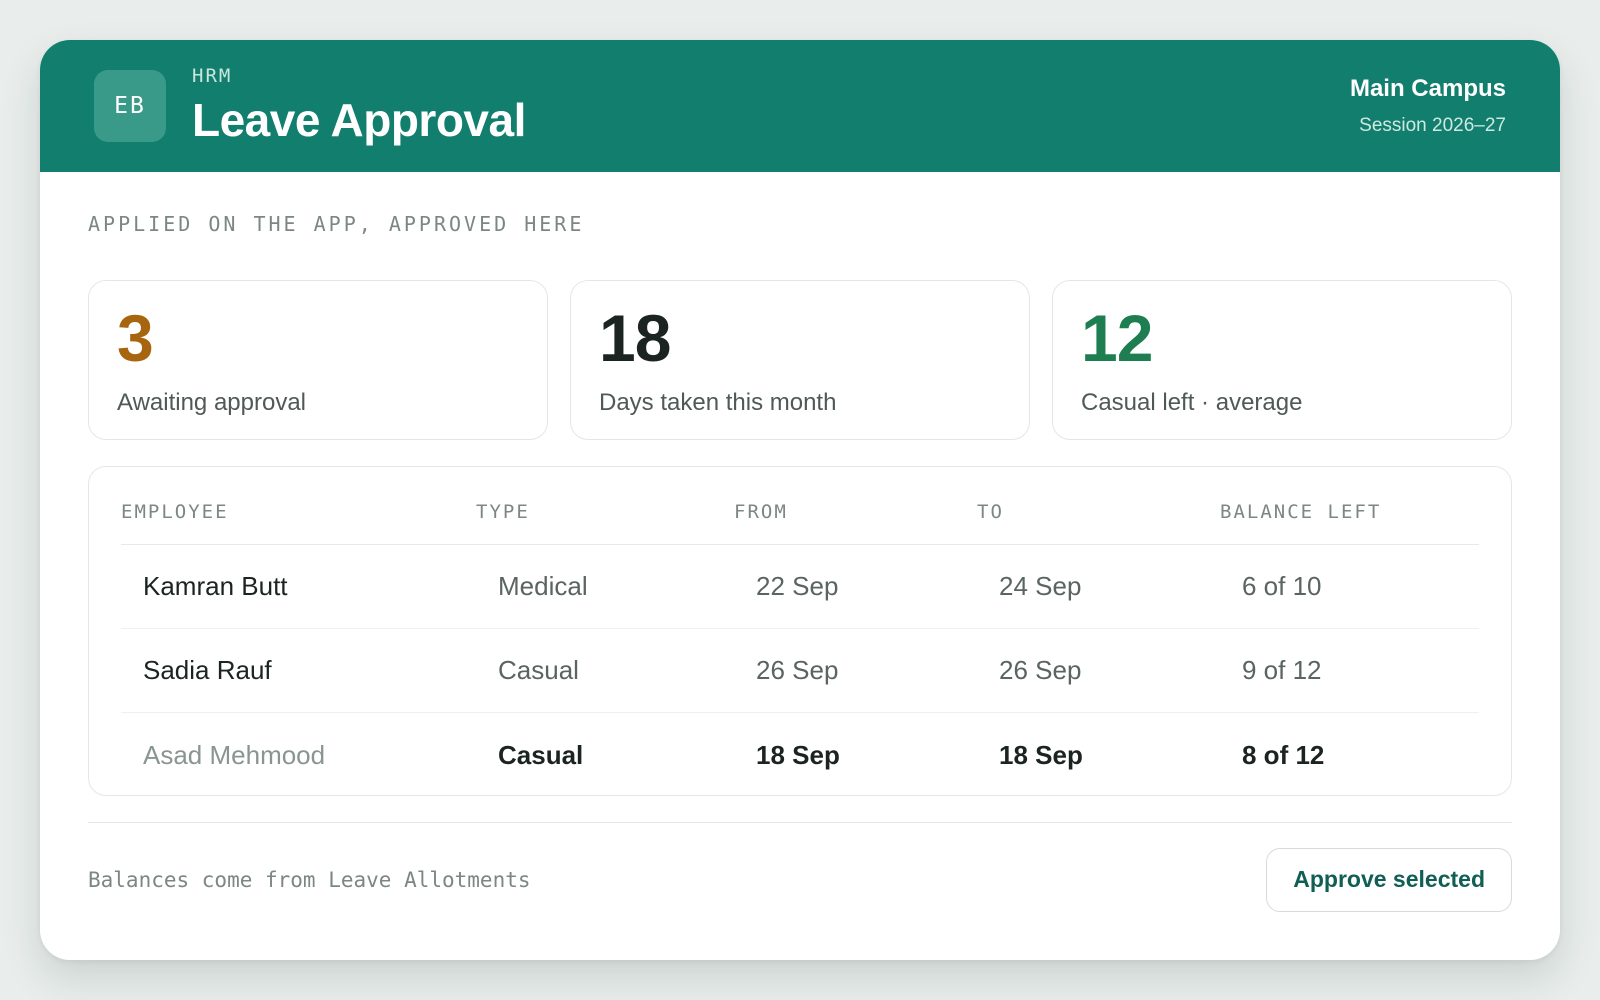 Image resolution: width=1600 pixels, height=1000 pixels. Describe the element at coordinates (1432, 125) in the screenshot. I see `session-label: Session 2026–27` at that location.